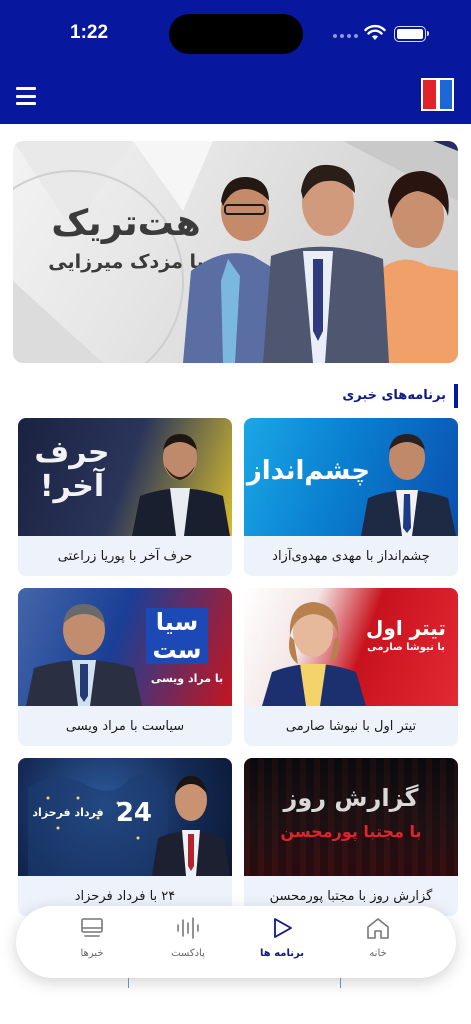 This screenshot has height=1024, width=471. I want to click on program-card: حرف آخر! حرف آخر با پوریا زراعتی, so click(125, 497).